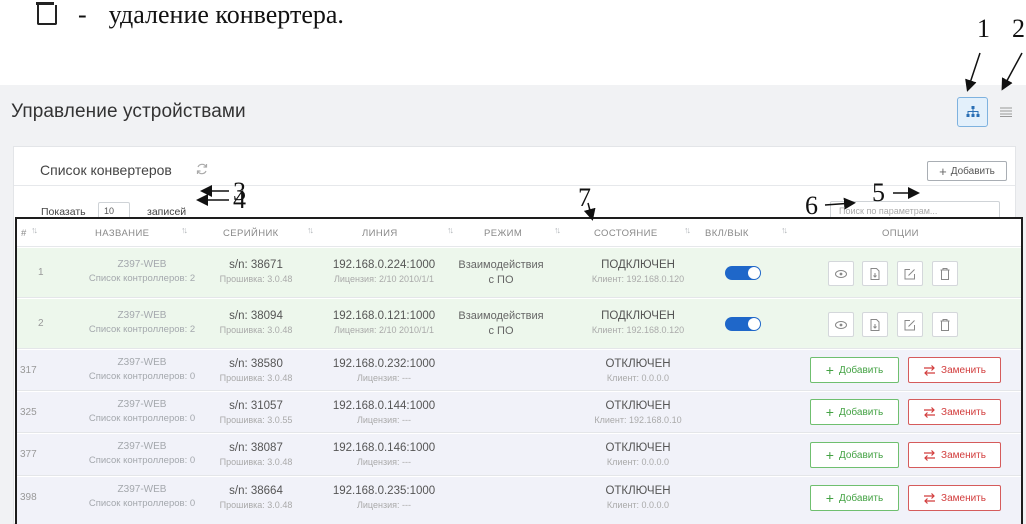  Describe the element at coordinates (501, 316) in the screenshot. I see `mode-line-1: Взаимодействия` at that location.